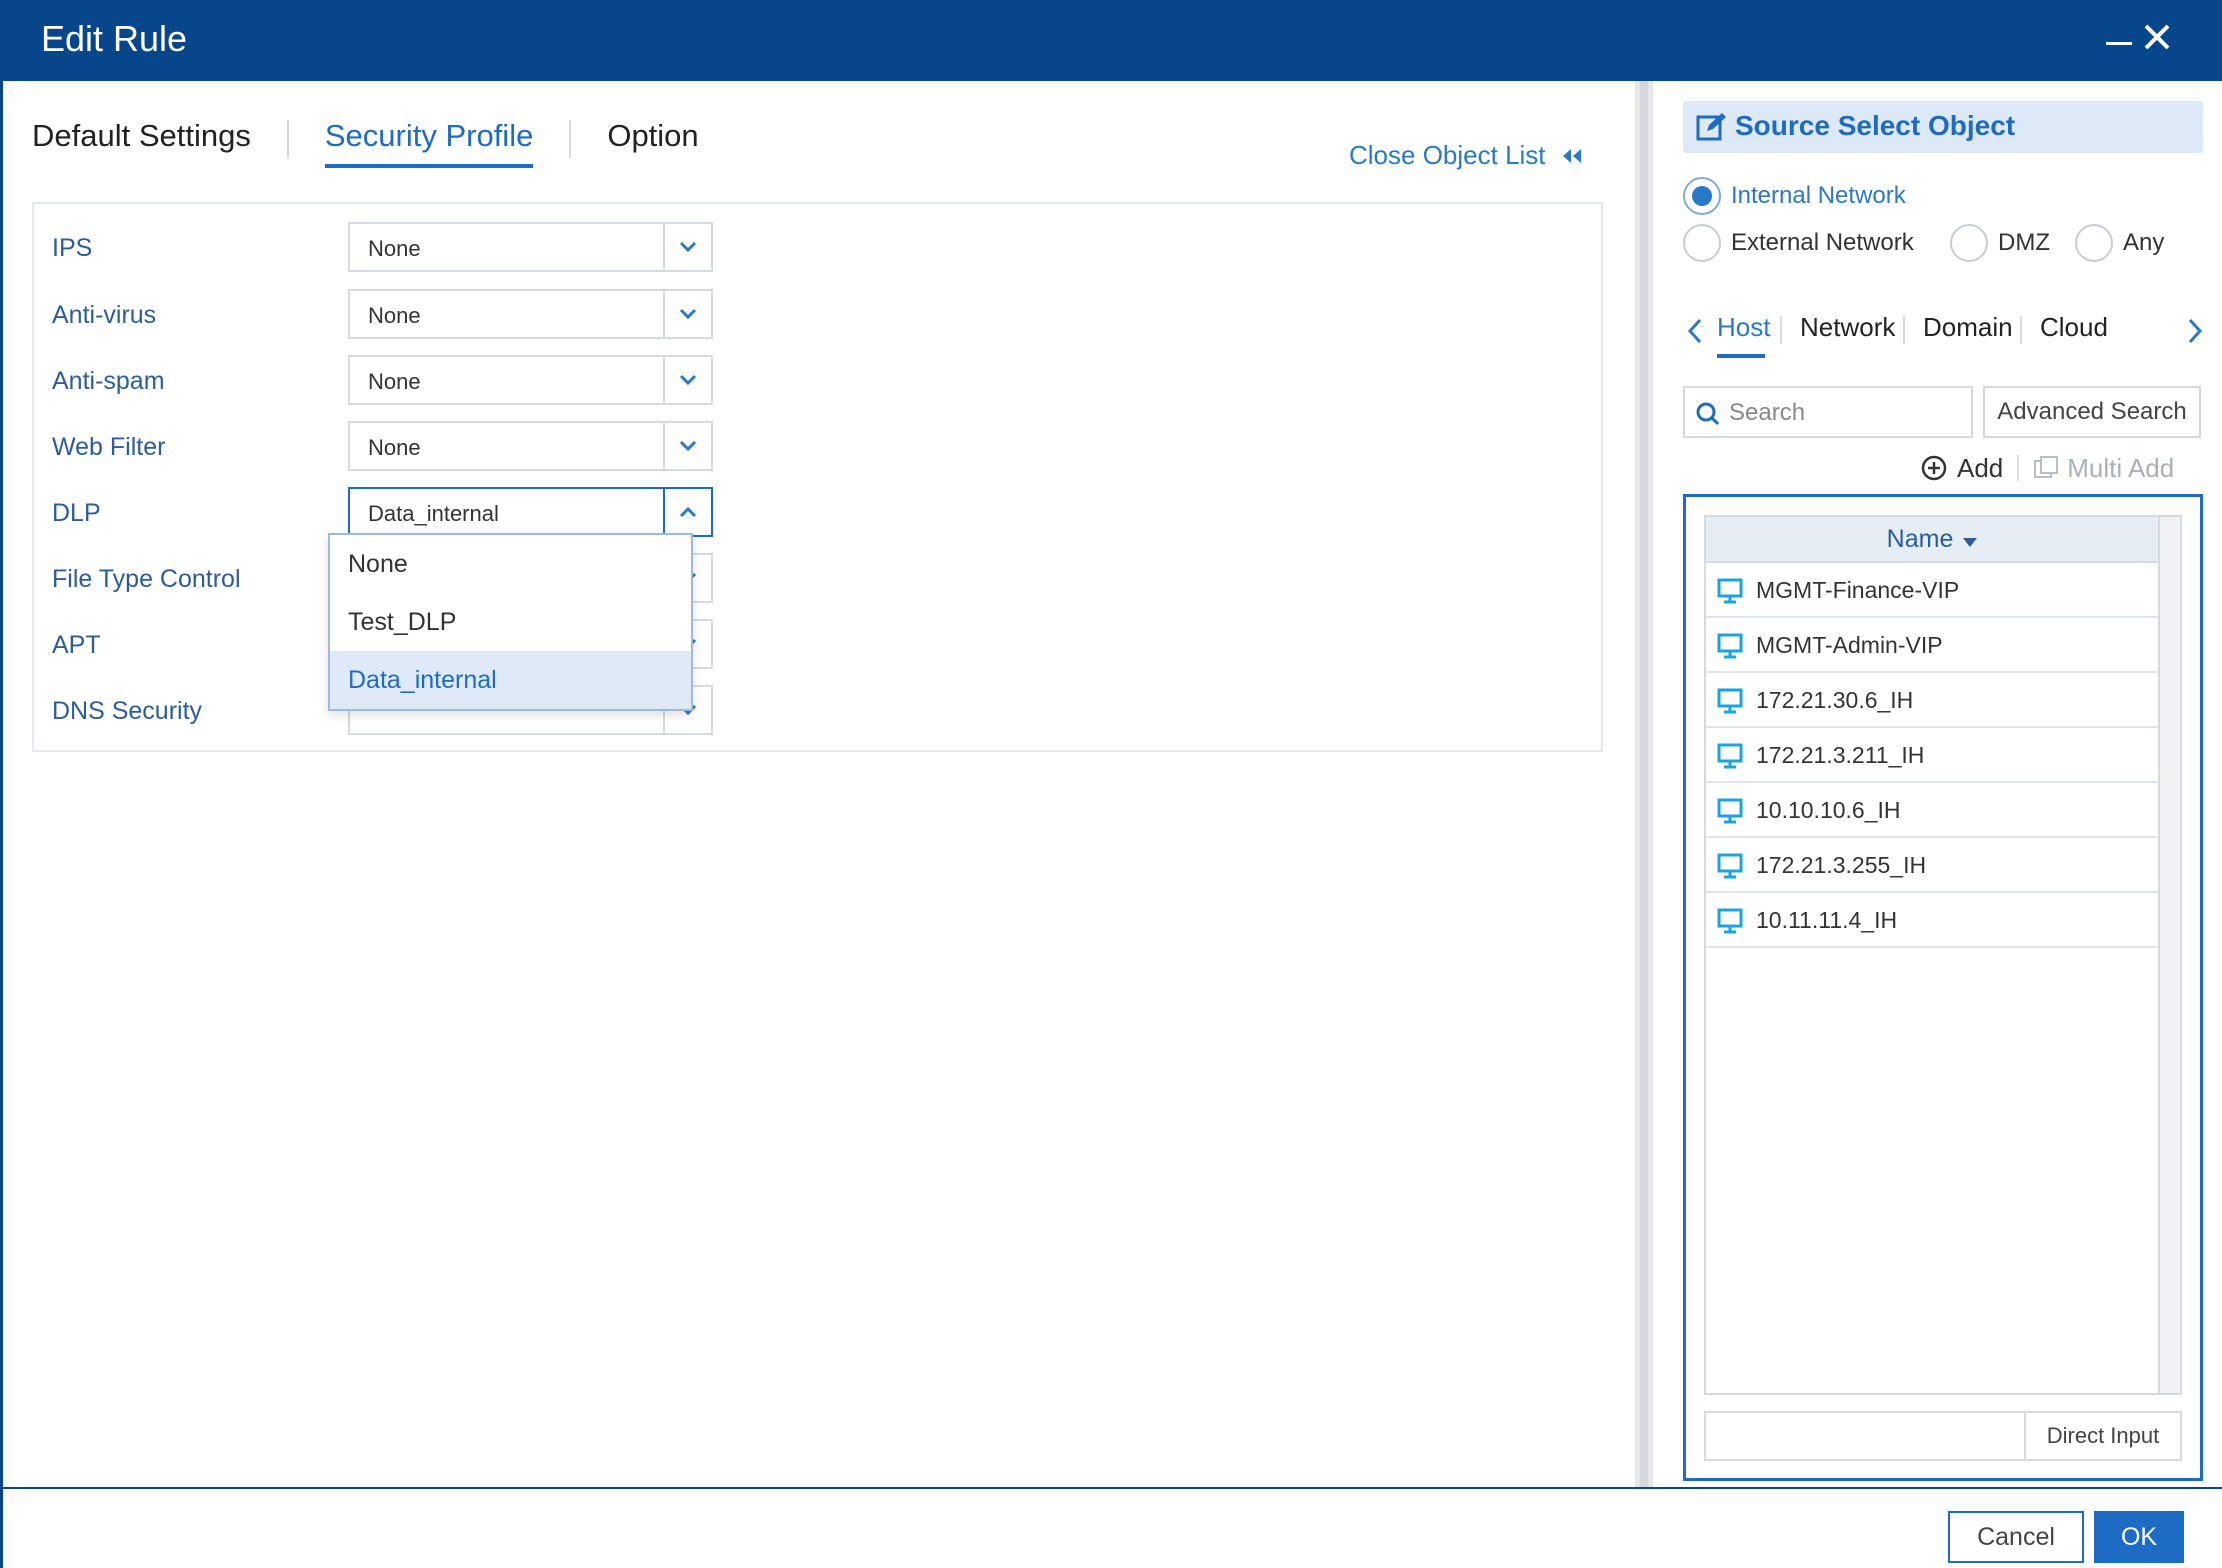 The image size is (2222, 1568). What do you see at coordinates (1970, 543) in the screenshot?
I see `sort-down-icon` at bounding box center [1970, 543].